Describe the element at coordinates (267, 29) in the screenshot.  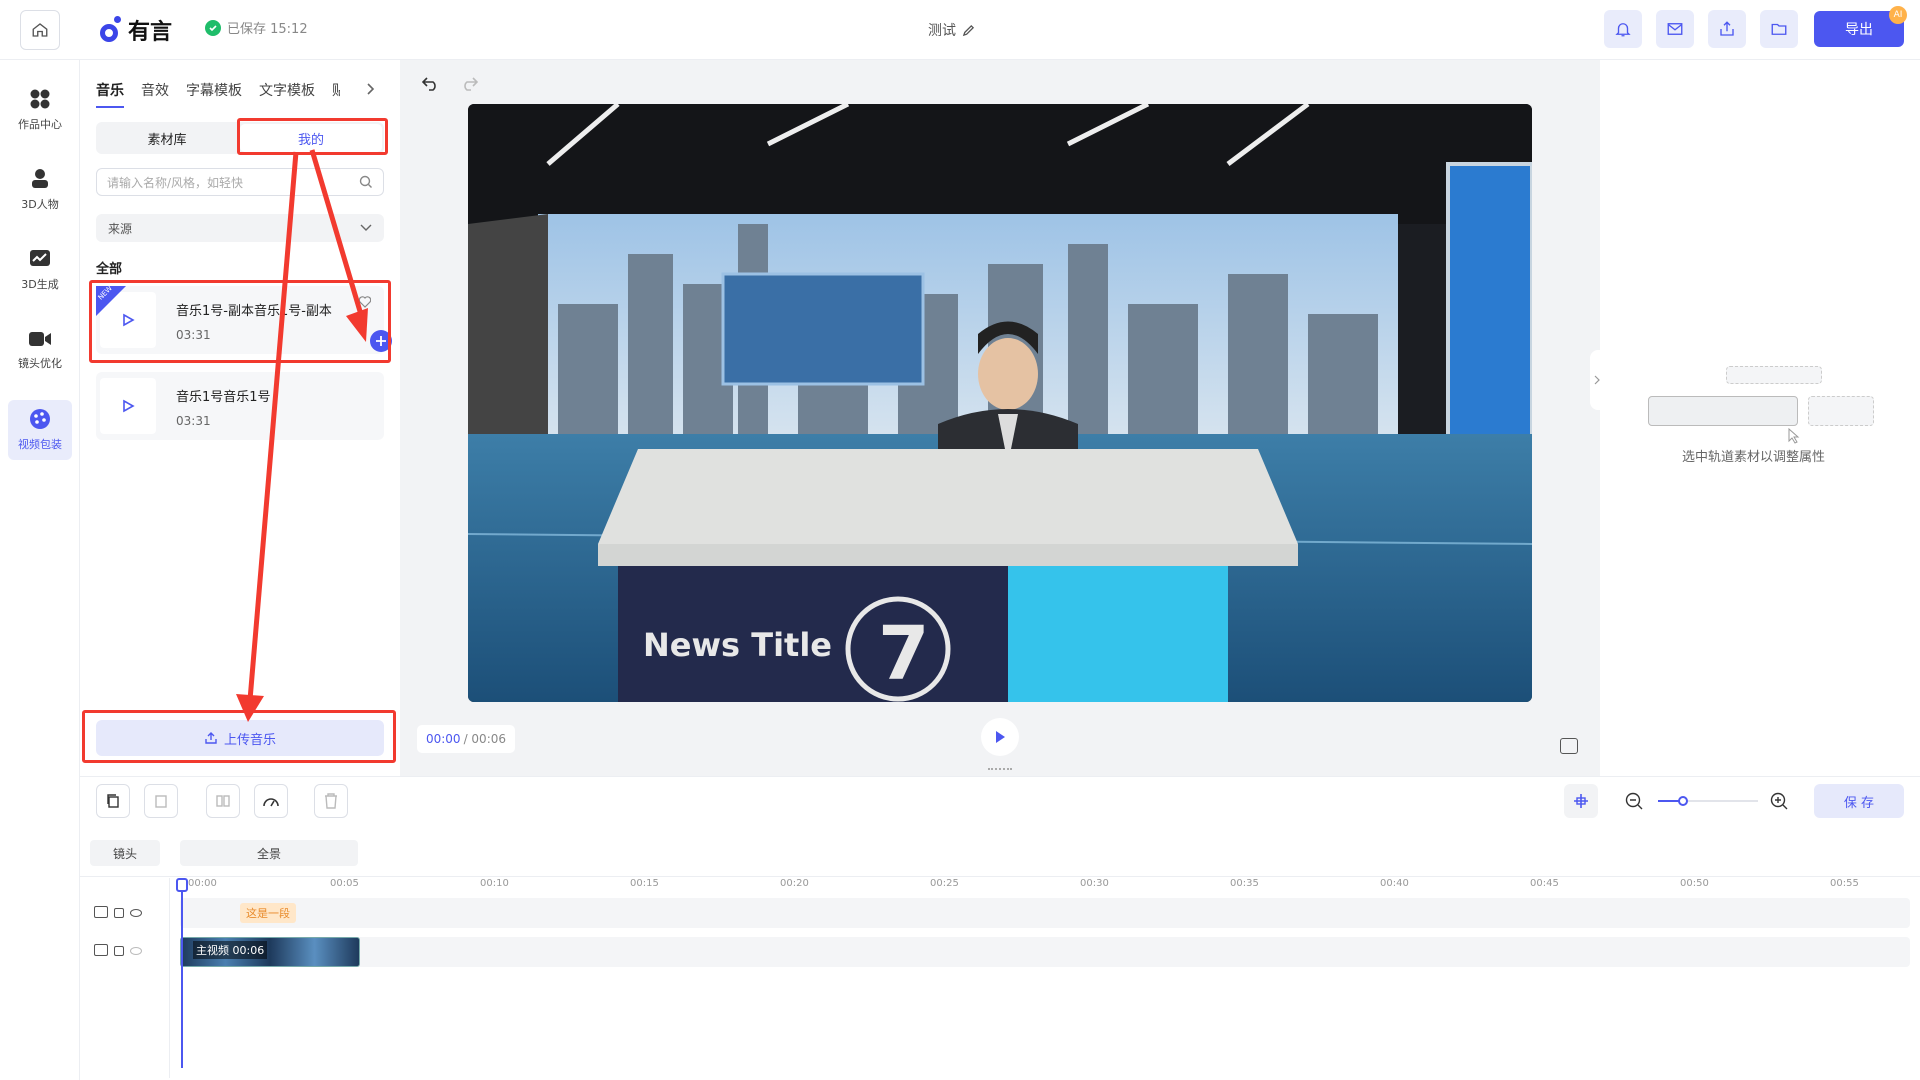
I see `save-status-text: 已保存 15:12` at that location.